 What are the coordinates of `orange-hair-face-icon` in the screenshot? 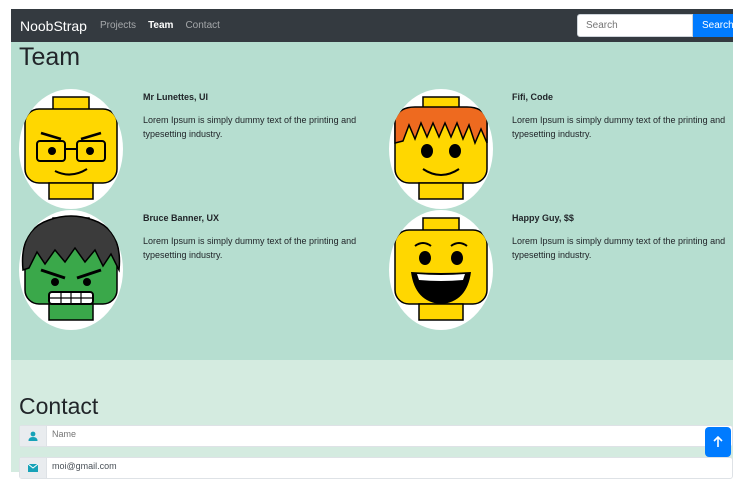 It's located at (441, 148).